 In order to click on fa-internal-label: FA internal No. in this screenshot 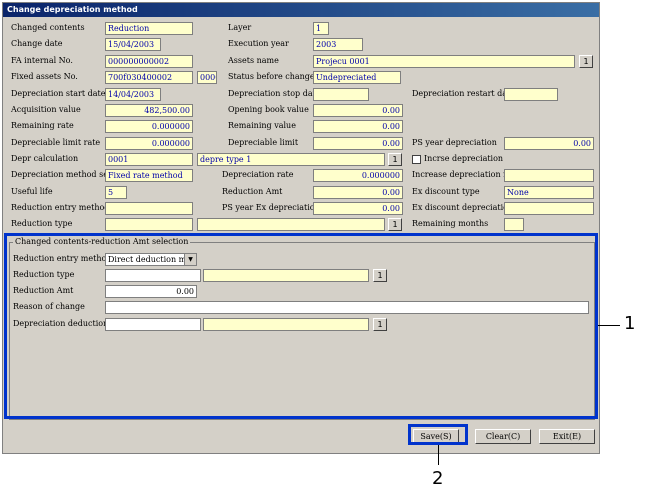, I will do `click(42, 60)`.